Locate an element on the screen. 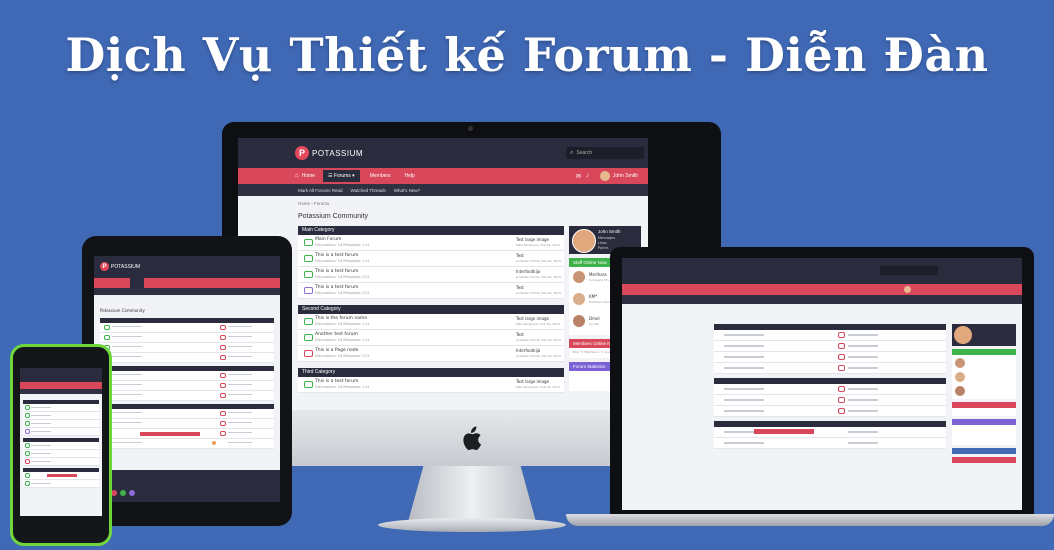 This screenshot has height=550, width=1054. staff-name: Merlhara is located at coordinates (598, 274).